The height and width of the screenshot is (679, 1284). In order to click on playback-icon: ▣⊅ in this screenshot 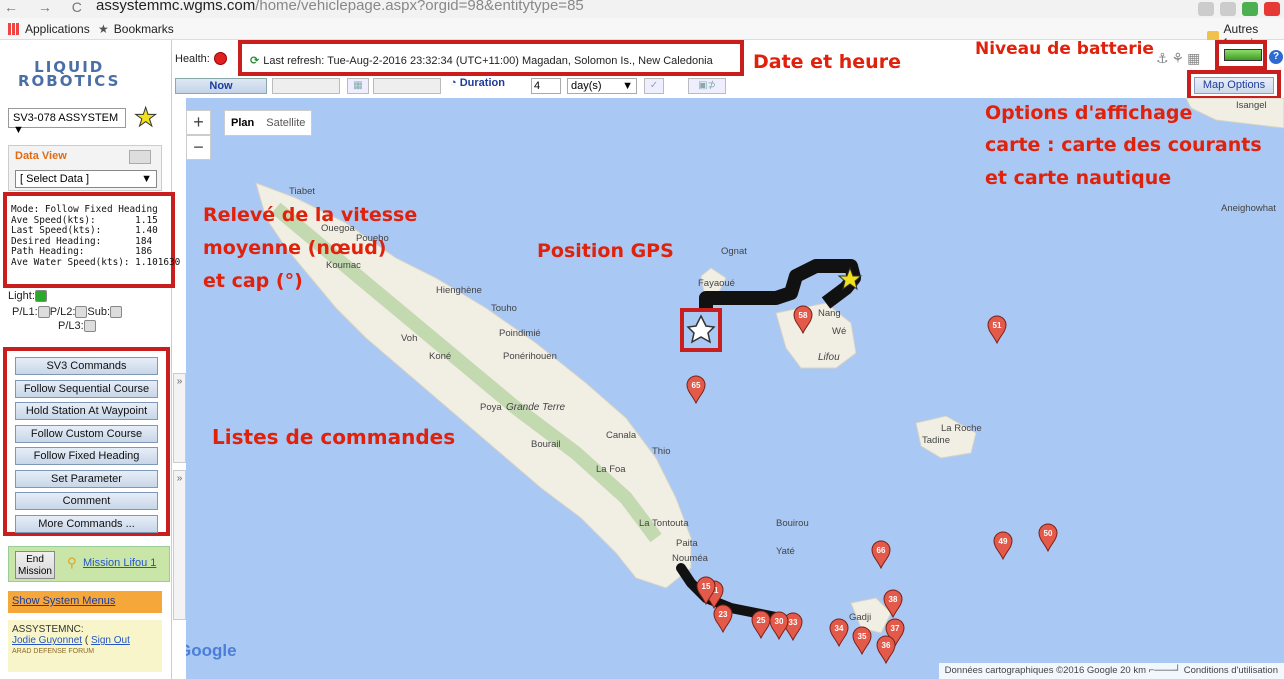, I will do `click(707, 86)`.